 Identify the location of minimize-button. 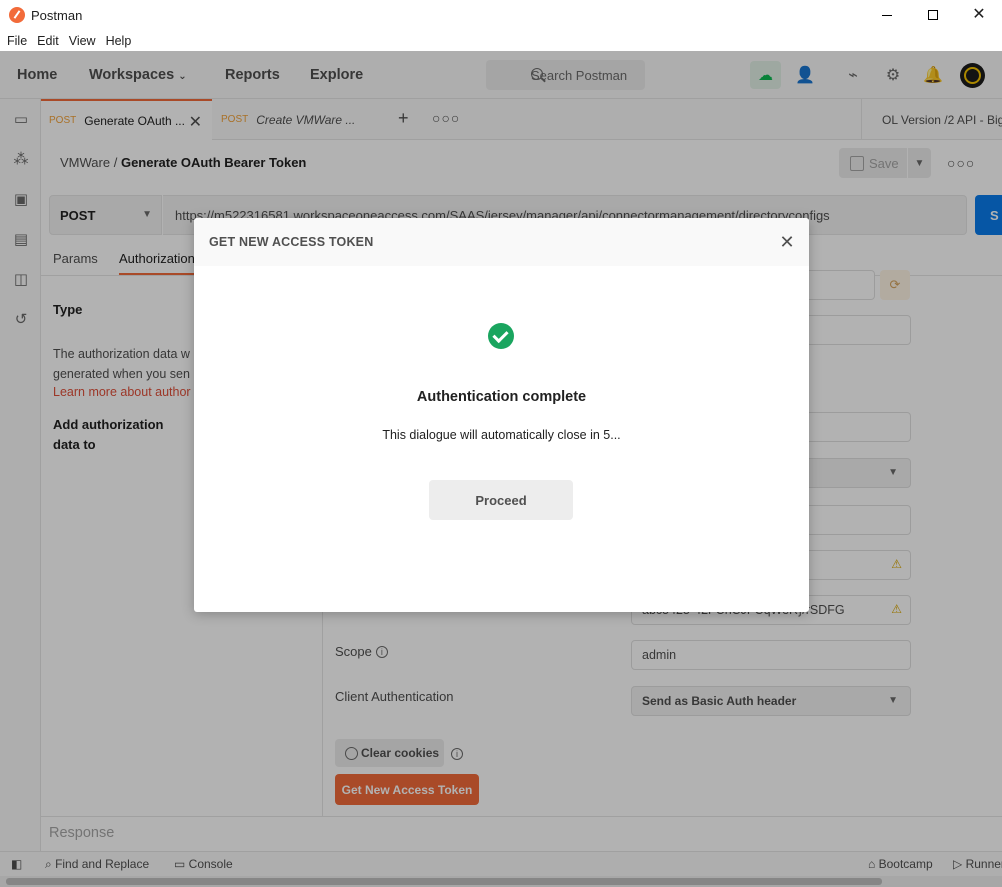
(887, 15).